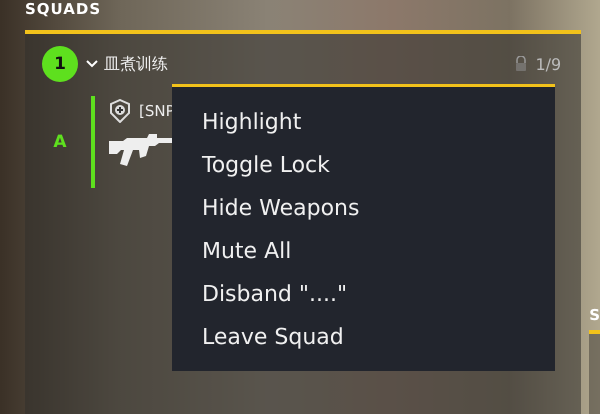  Describe the element at coordinates (363, 294) in the screenshot. I see `menu-item: Disband "...."` at that location.